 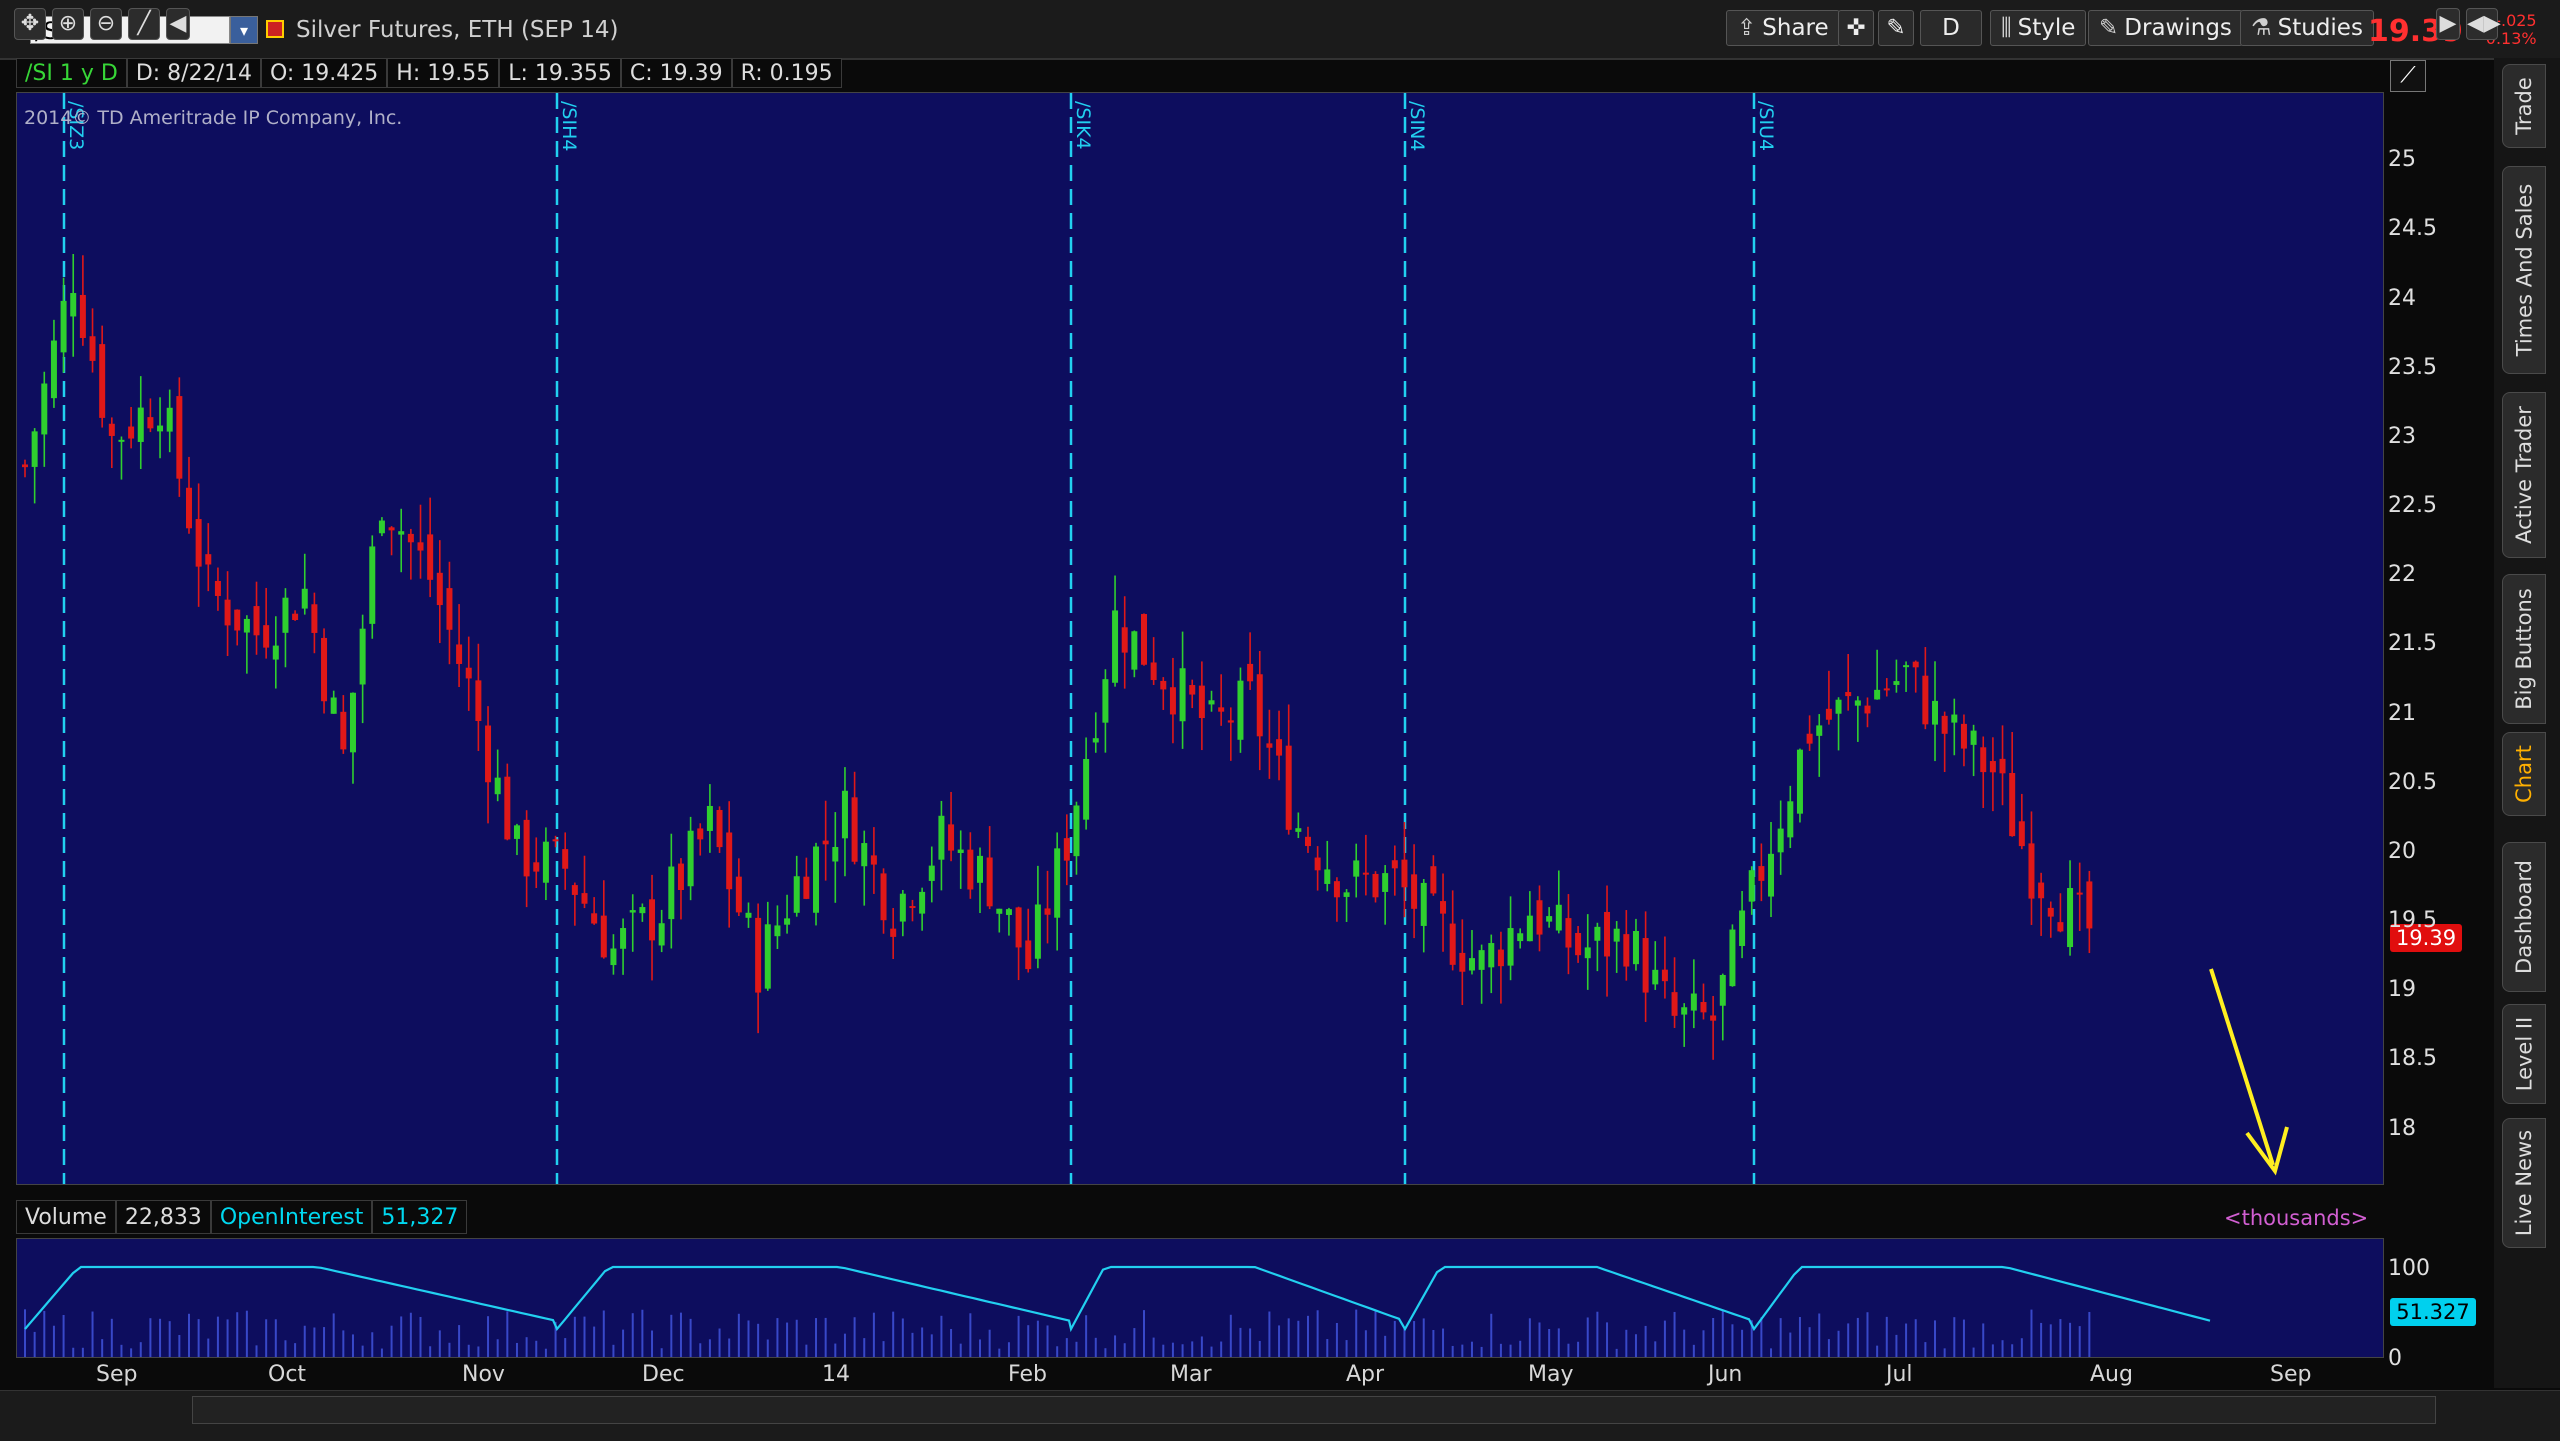 What do you see at coordinates (2433, 1312) in the screenshot?
I see `open-interest-tag: 51.327` at bounding box center [2433, 1312].